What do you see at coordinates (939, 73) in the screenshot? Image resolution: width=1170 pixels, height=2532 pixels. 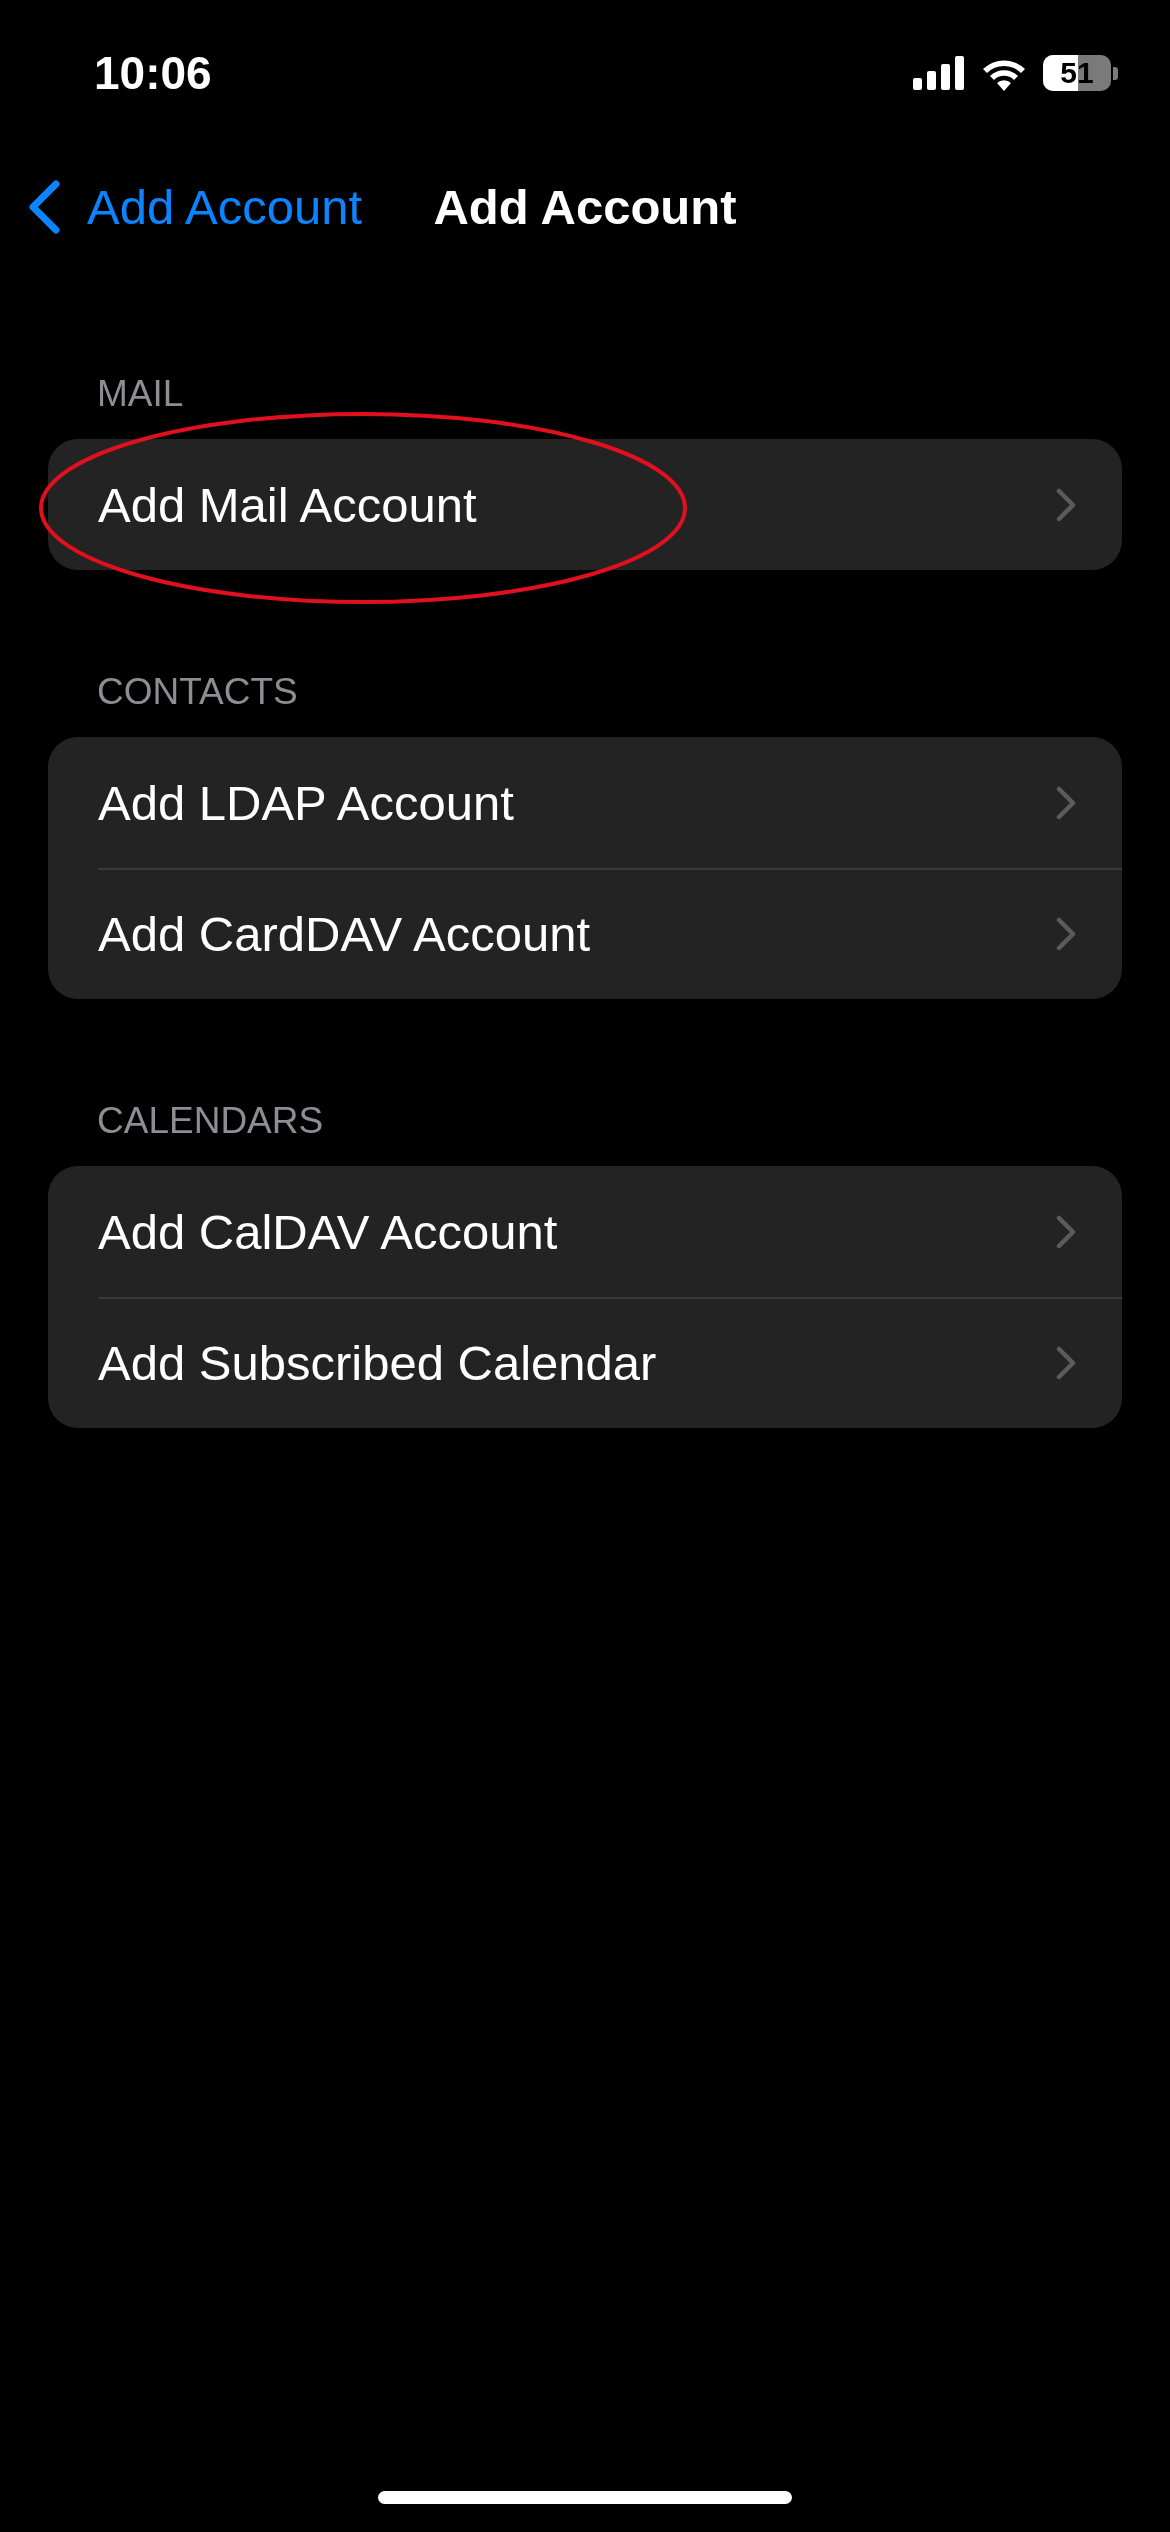 I see `signal-icon` at bounding box center [939, 73].